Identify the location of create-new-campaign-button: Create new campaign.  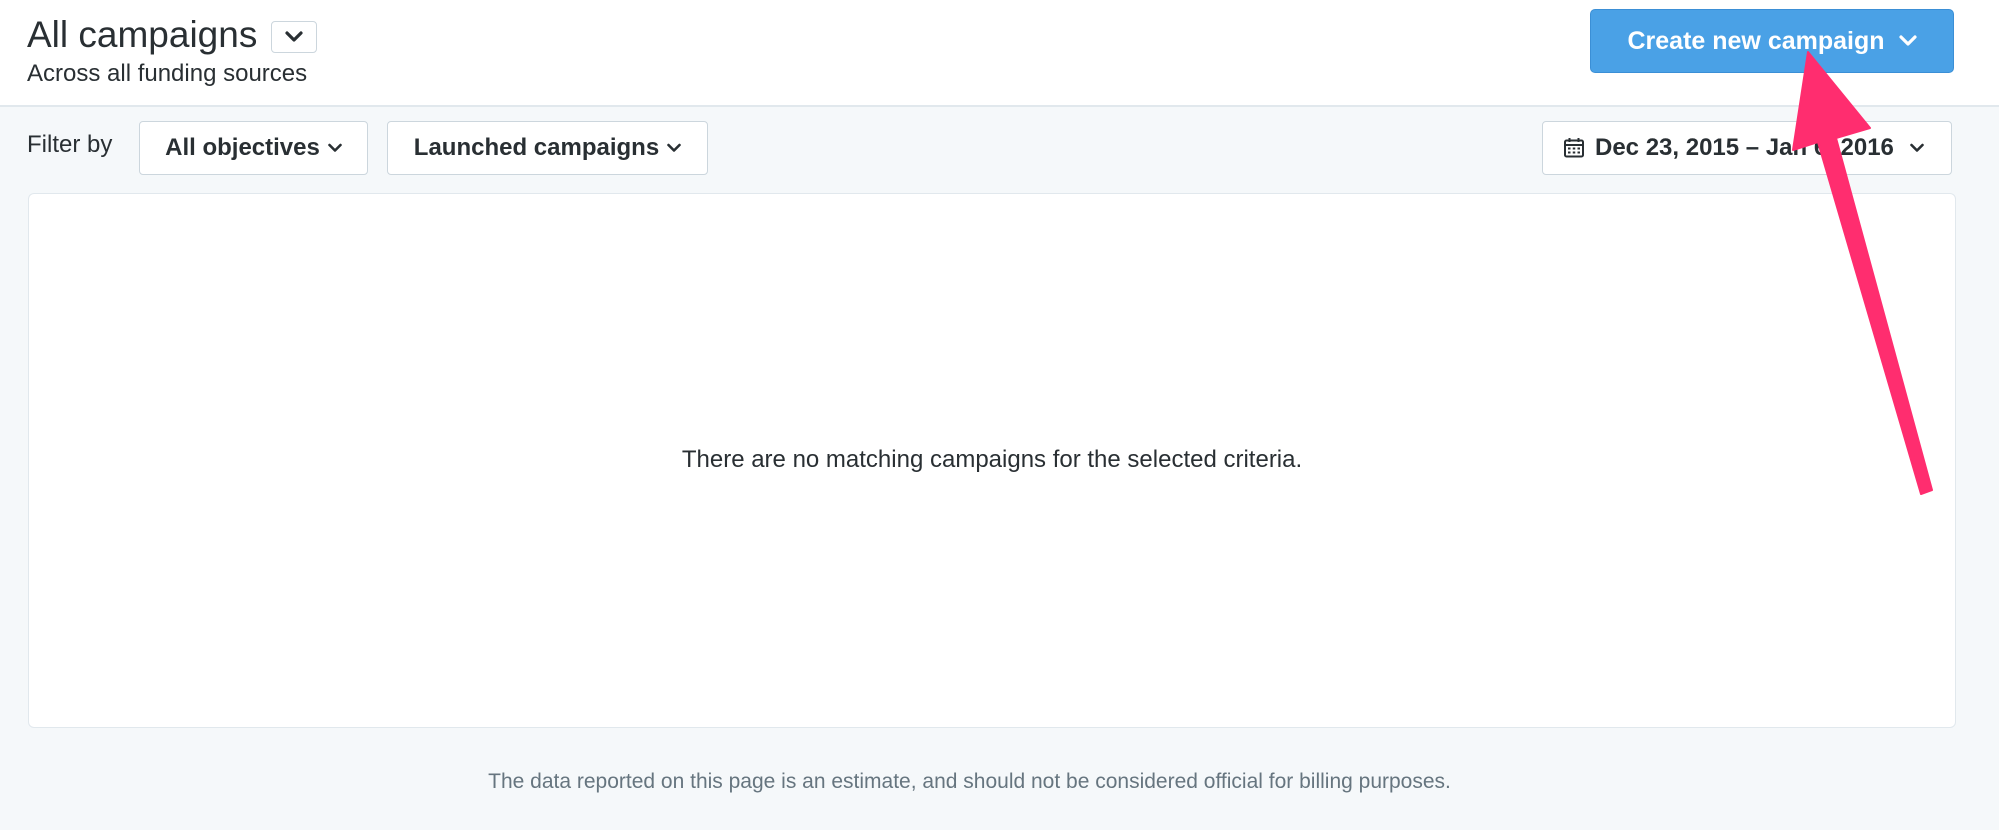
(1772, 41).